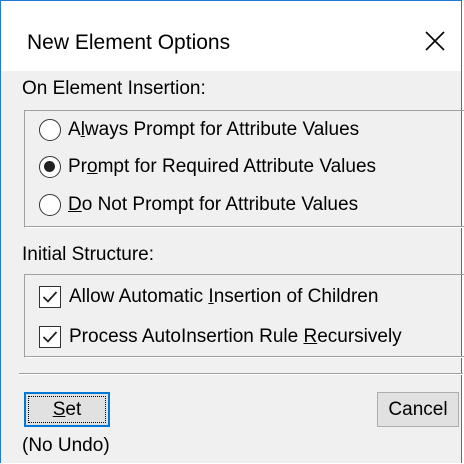  What do you see at coordinates (88, 254) in the screenshot?
I see `structure-section-label: Initial Structure:` at bounding box center [88, 254].